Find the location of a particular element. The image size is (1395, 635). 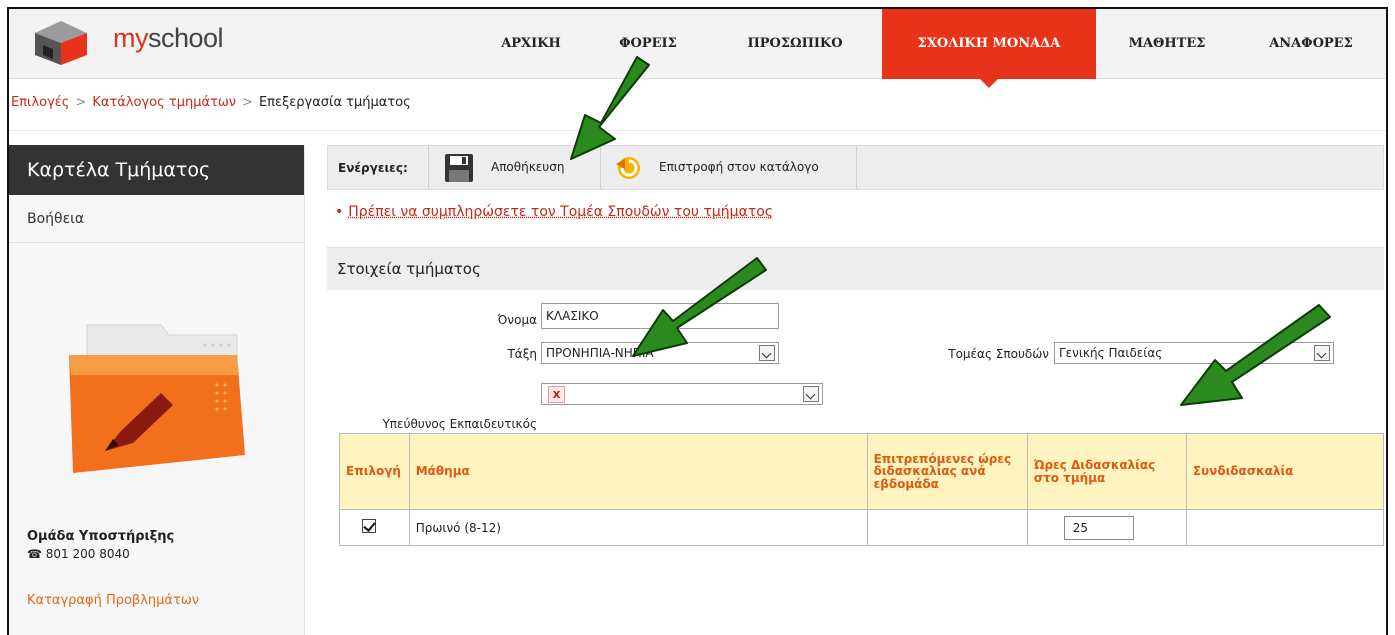

nav-organizations: ΦΟΡΕΙΣ is located at coordinates (648, 44).